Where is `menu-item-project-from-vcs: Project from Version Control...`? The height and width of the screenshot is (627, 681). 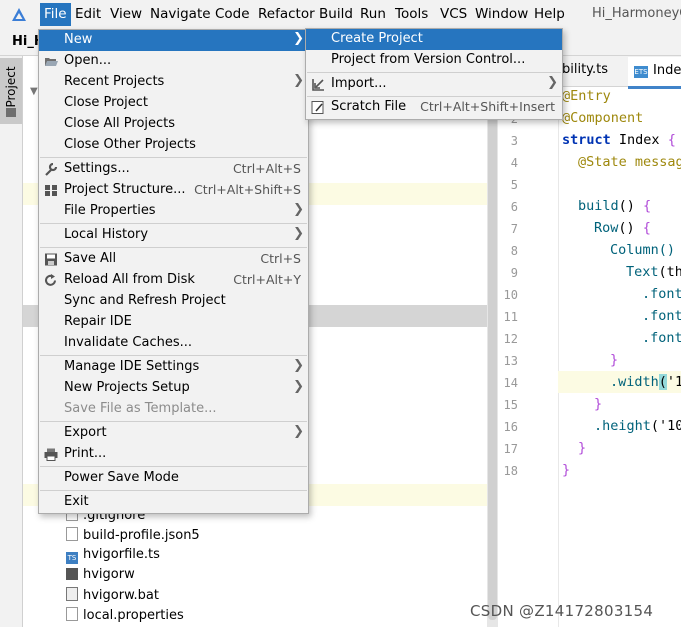 menu-item-project-from-vcs: Project from Version Control... is located at coordinates (434, 60).